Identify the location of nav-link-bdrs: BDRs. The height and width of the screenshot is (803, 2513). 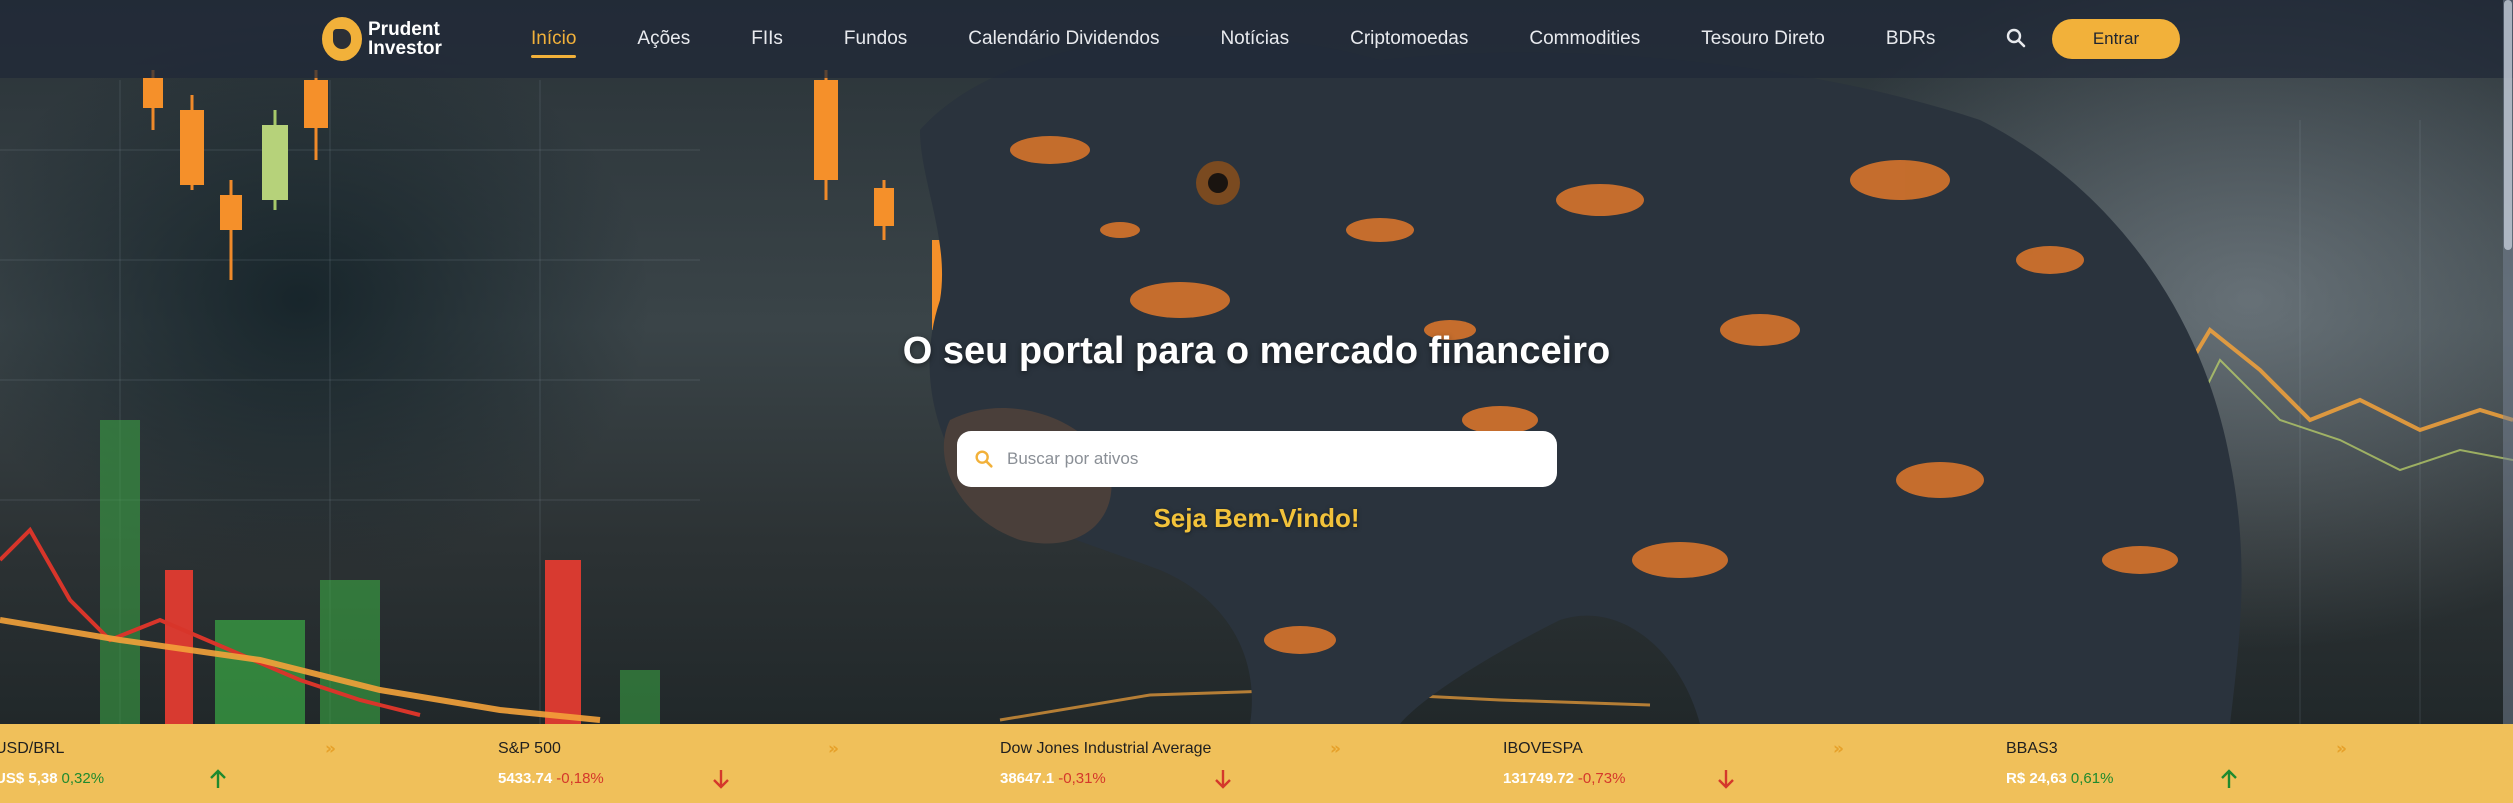
(1911, 39).